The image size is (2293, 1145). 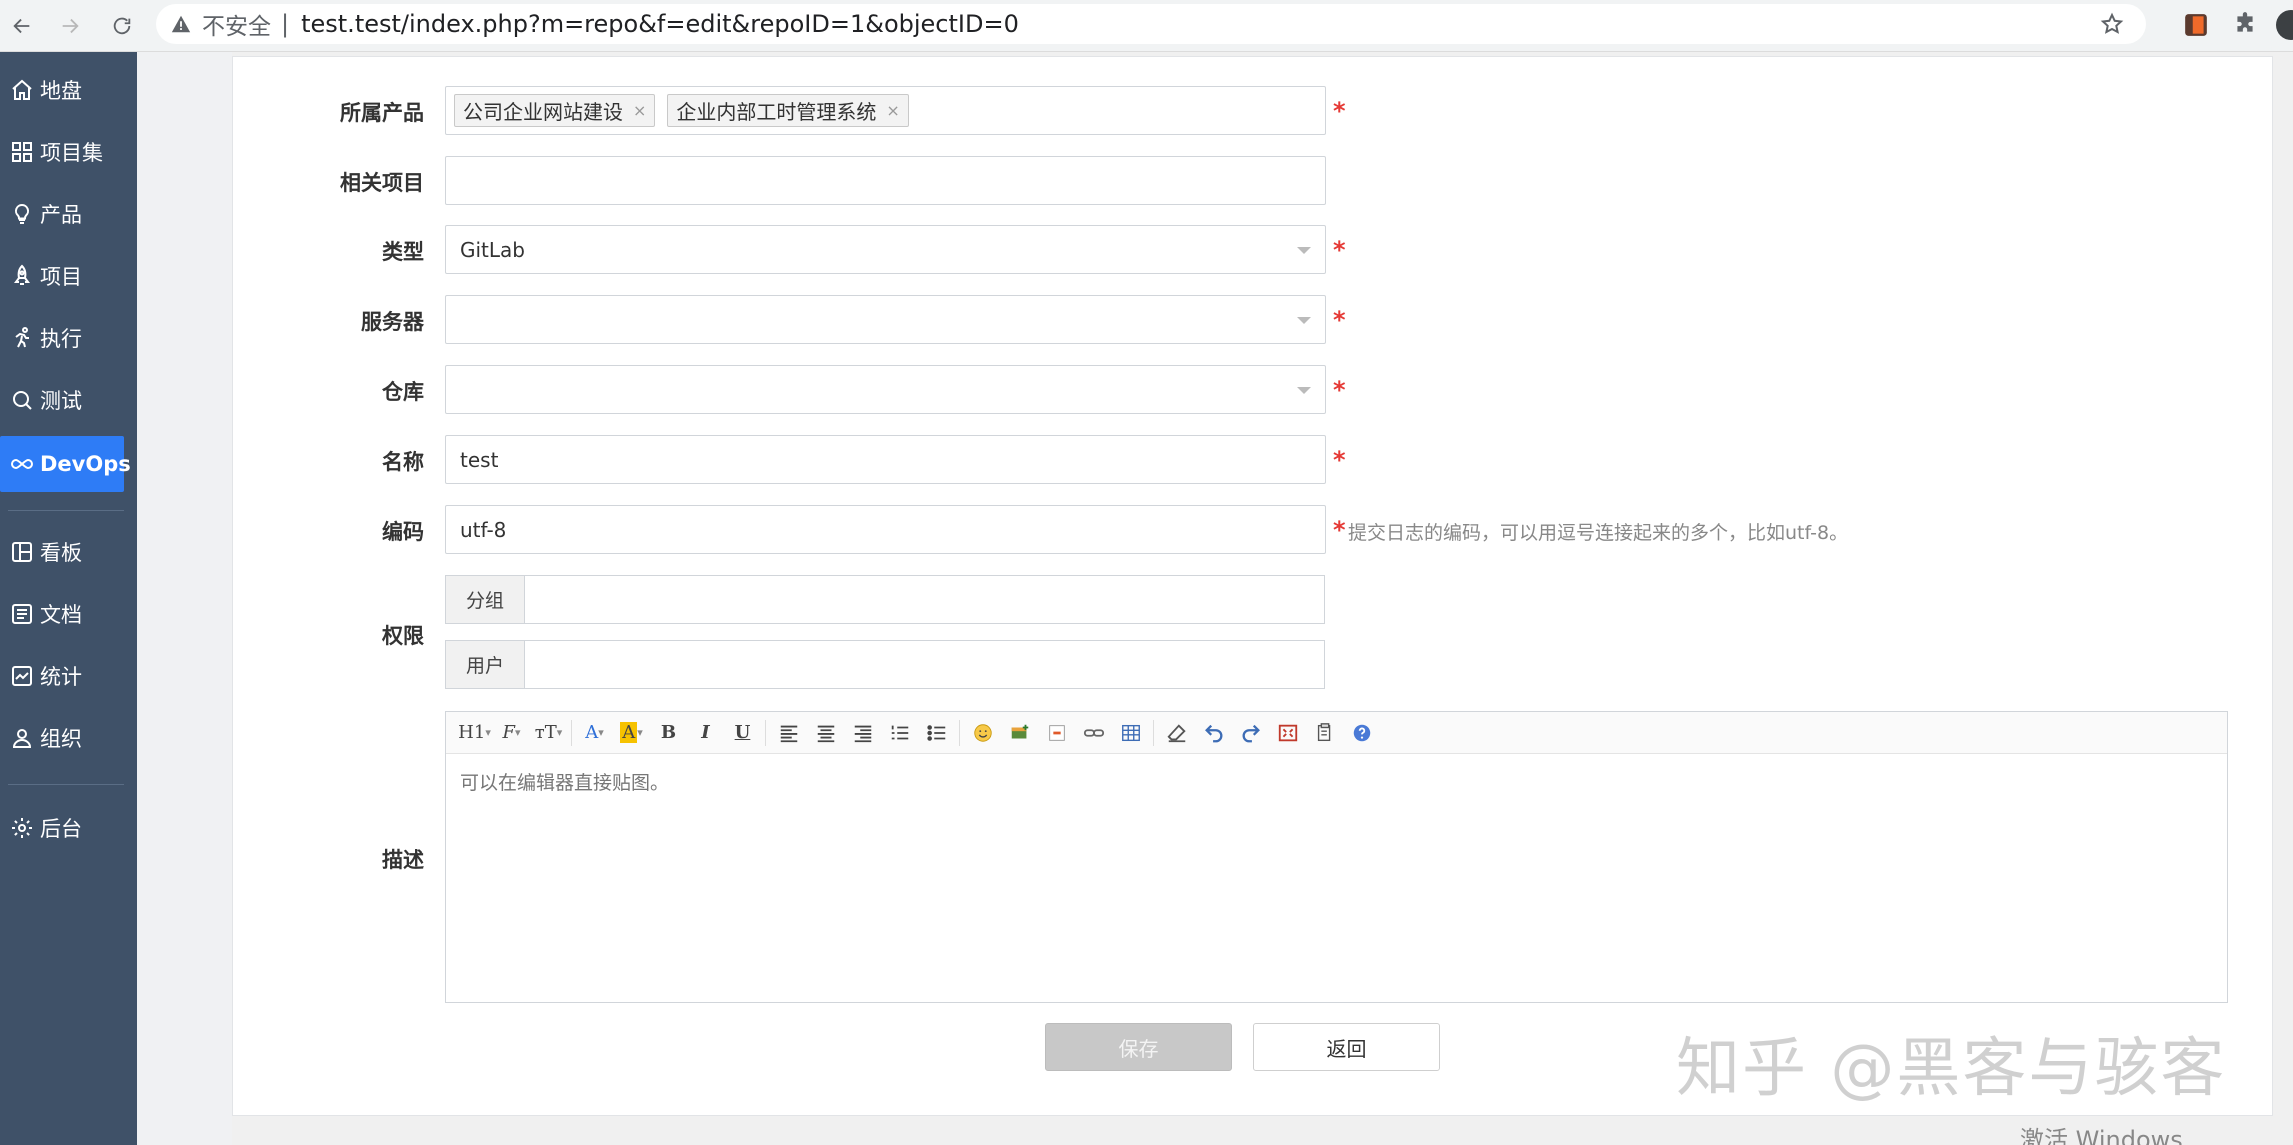 I want to click on align-left-button, so click(x=788, y=733).